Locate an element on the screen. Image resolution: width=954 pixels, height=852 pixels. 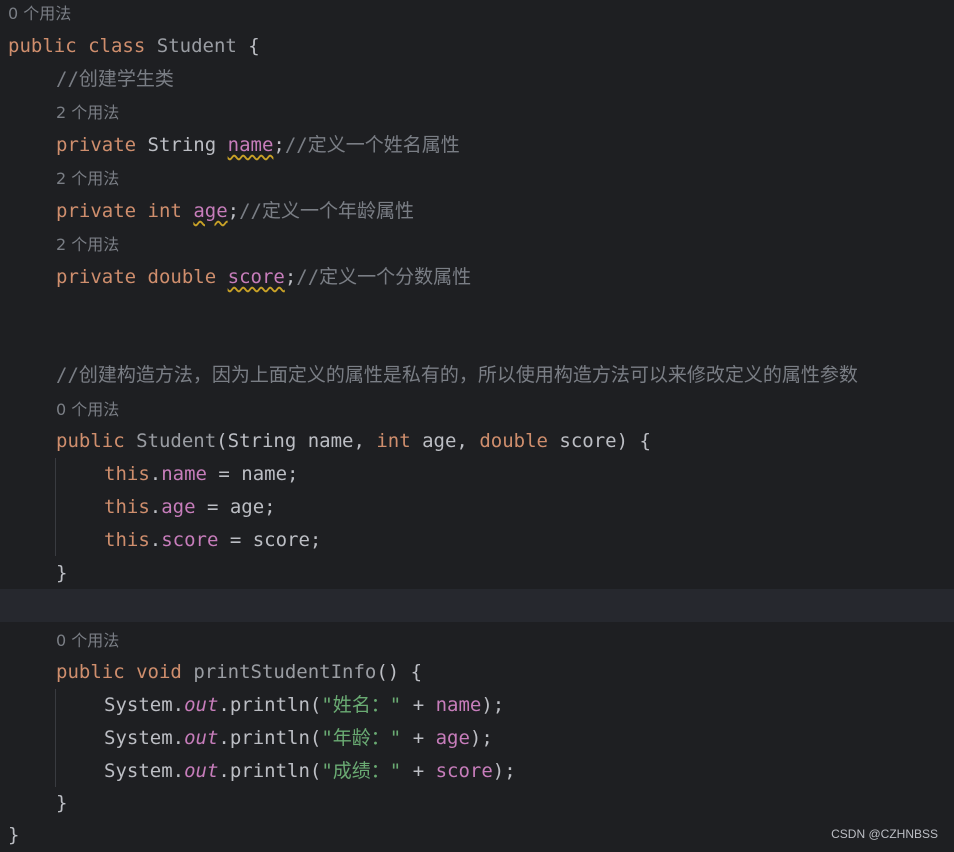
code-line-ctor-assign-score: this.score = score; is located at coordinates (529, 540).